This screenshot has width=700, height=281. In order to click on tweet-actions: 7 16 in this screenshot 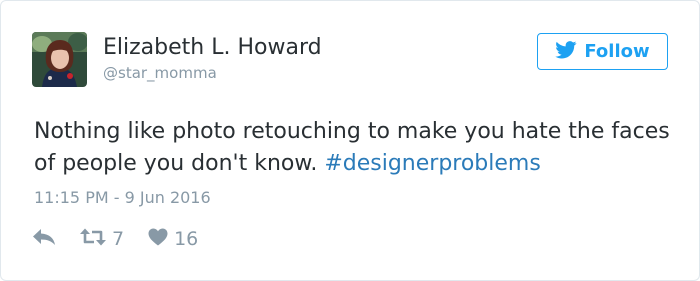, I will do `click(115, 239)`.